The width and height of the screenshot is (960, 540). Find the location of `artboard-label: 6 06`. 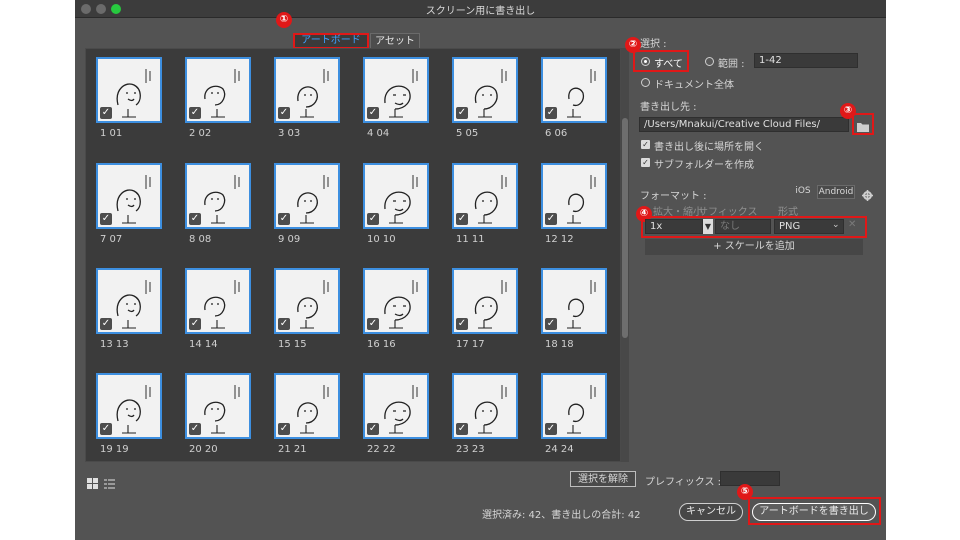

artboard-label: 6 06 is located at coordinates (556, 133).